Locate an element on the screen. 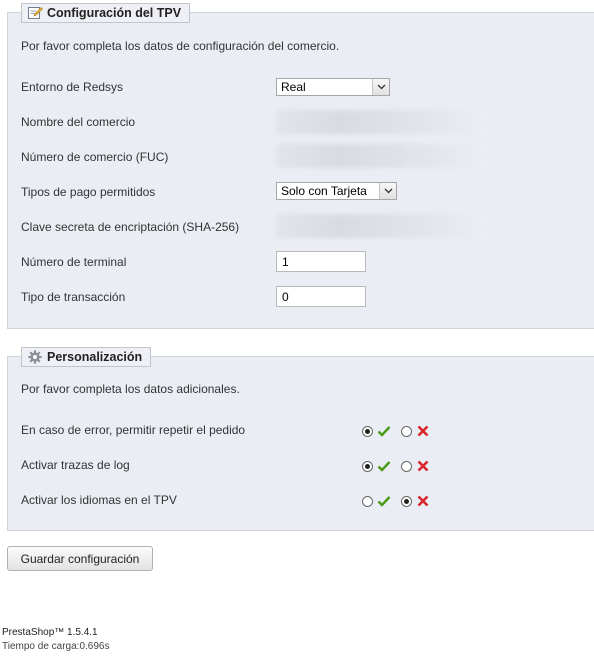 This screenshot has height=660, width=594. merchant-name-label: Nombre del comercio is located at coordinates (78, 122).